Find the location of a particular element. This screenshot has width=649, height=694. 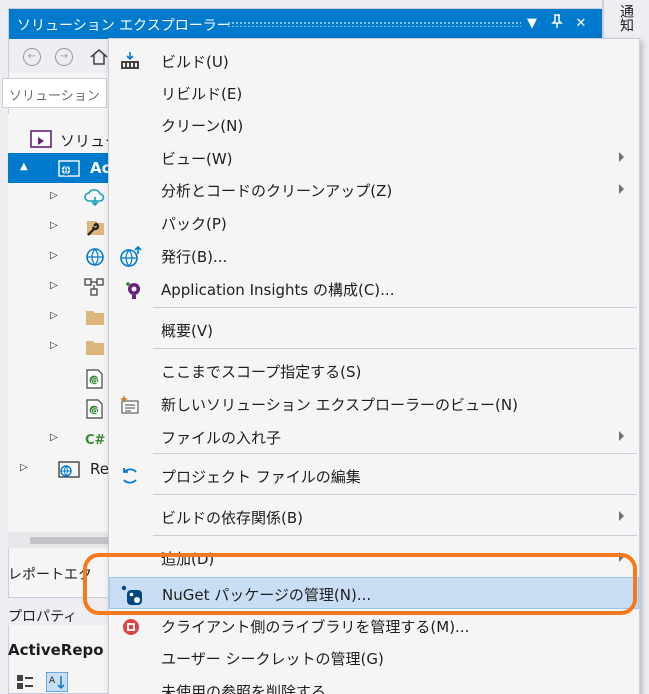

menu-item: 分析とコードのクリーンアップ(Z) is located at coordinates (374, 190).